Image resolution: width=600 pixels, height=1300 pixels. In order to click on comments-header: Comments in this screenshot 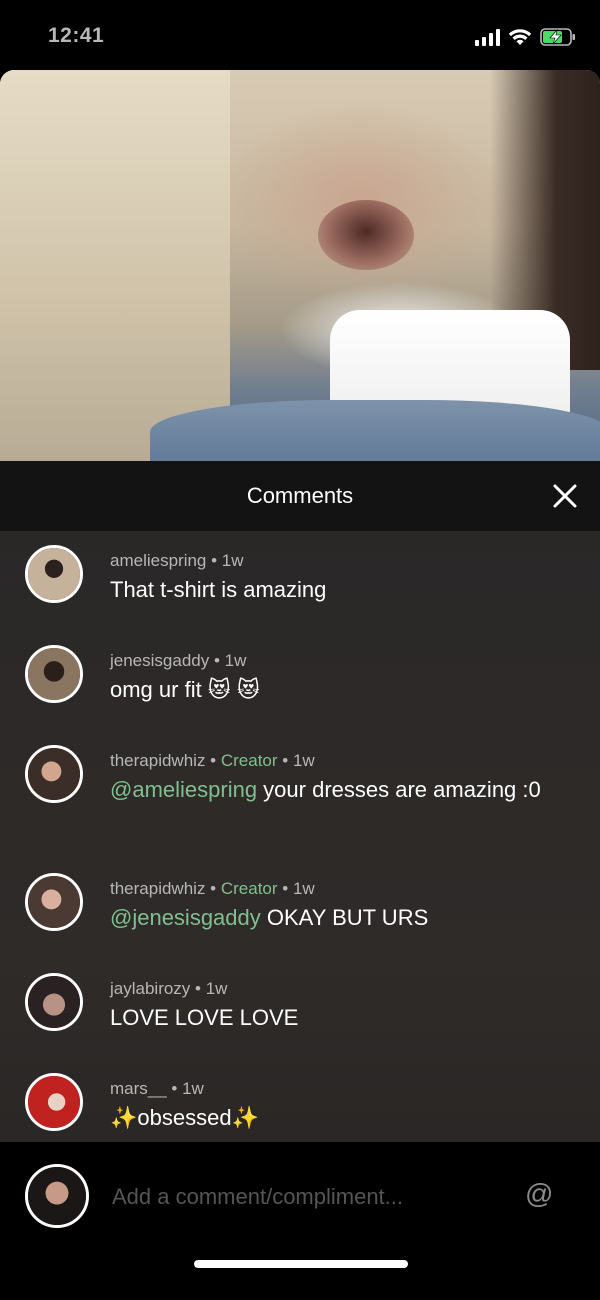, I will do `click(300, 496)`.